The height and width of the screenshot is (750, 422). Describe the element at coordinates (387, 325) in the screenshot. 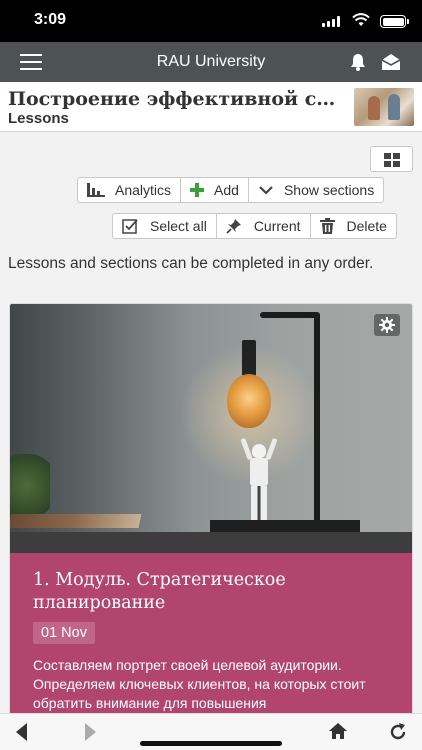

I see `gear-icon` at that location.